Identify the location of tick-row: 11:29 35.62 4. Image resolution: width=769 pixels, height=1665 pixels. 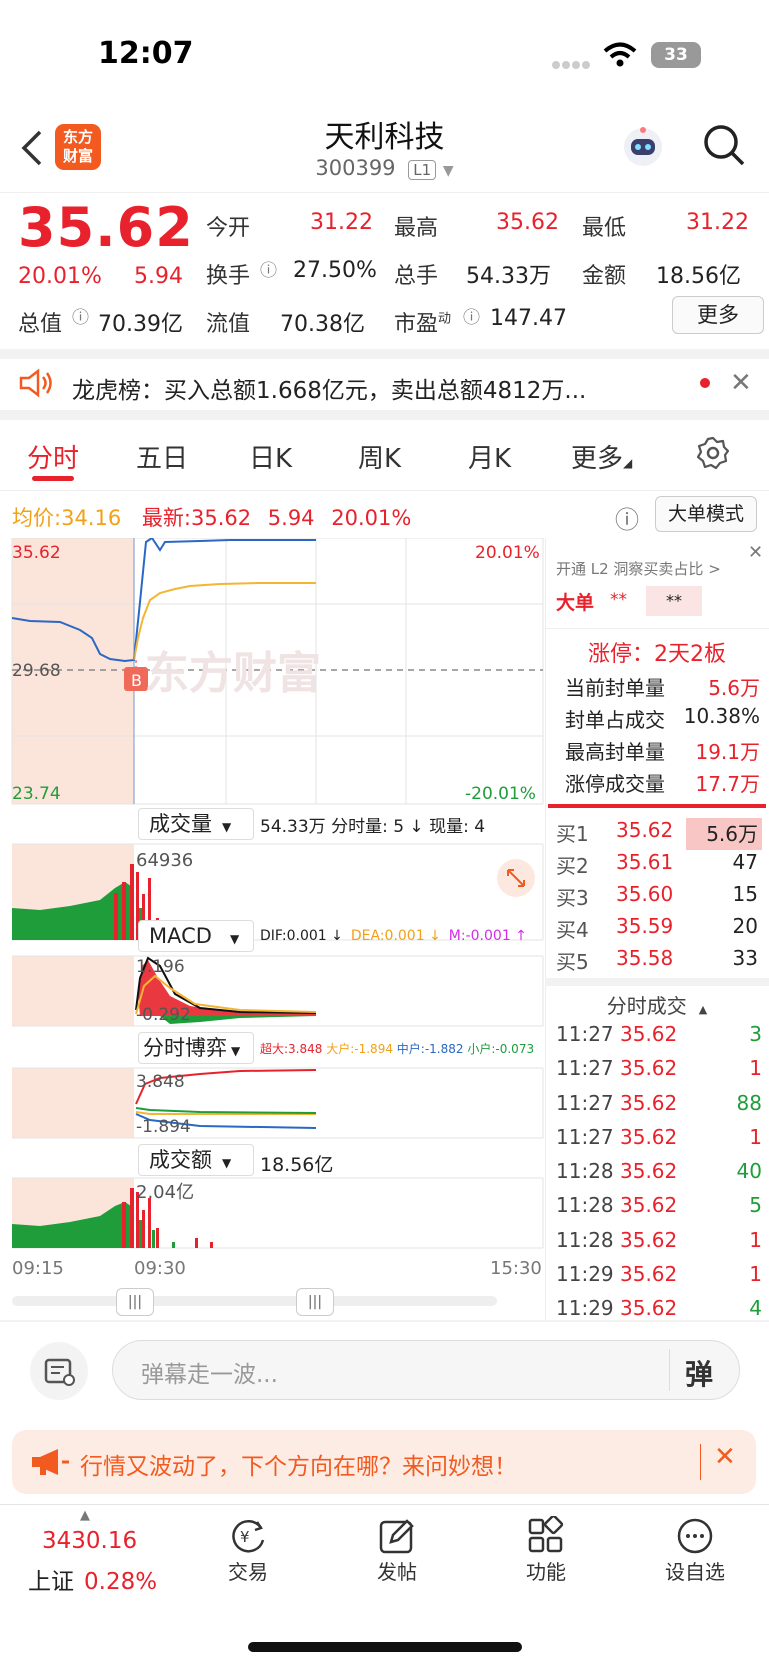
(659, 1308).